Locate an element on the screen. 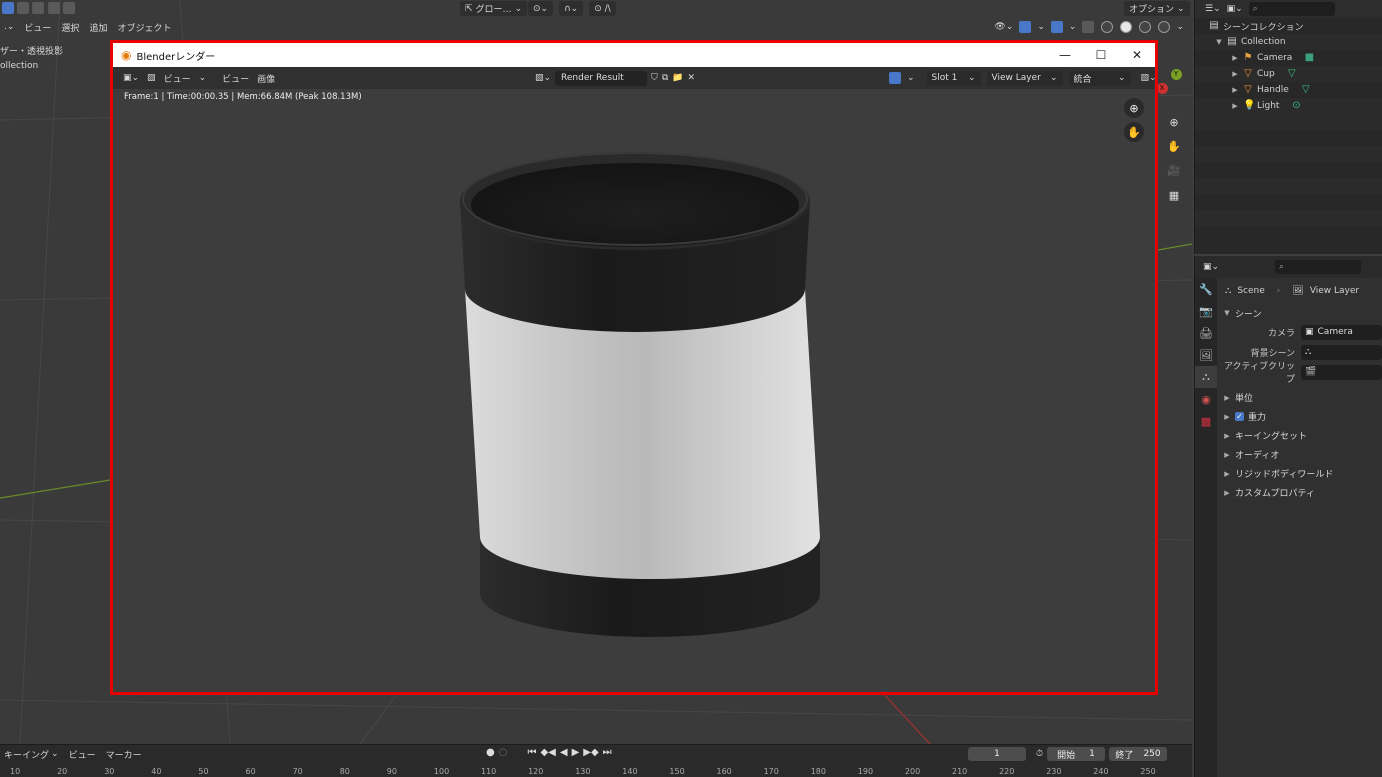 Image resolution: width=1382 pixels, height=777 pixels. proportional-edit-toggle: ⊙ /\ is located at coordinates (602, 8).